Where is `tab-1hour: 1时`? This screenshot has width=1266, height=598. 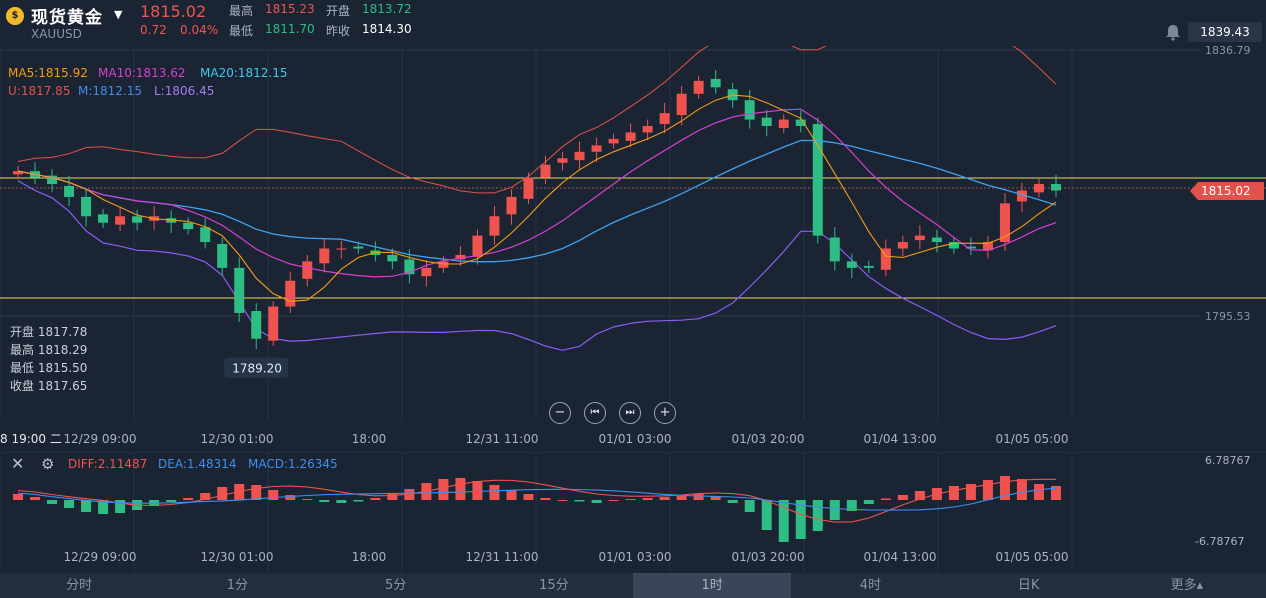
tab-1hour: 1时 is located at coordinates (712, 585).